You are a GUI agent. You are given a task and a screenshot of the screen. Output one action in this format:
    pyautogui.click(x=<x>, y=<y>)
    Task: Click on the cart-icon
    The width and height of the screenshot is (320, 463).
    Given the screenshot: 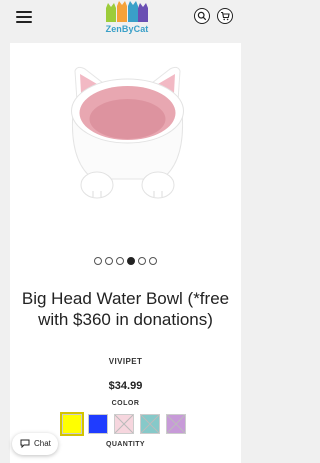 What is the action you would take?
    pyautogui.click(x=225, y=16)
    